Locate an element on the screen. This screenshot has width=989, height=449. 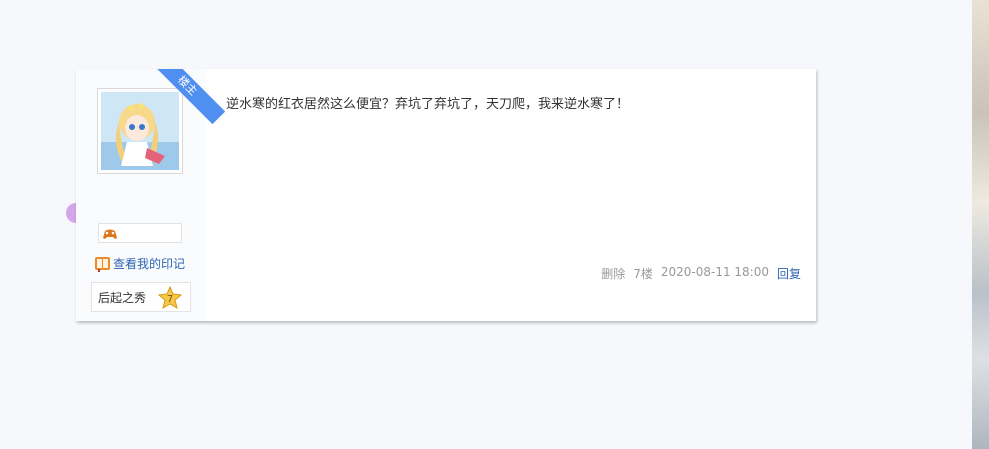
level-bar is located at coordinates (140, 233).